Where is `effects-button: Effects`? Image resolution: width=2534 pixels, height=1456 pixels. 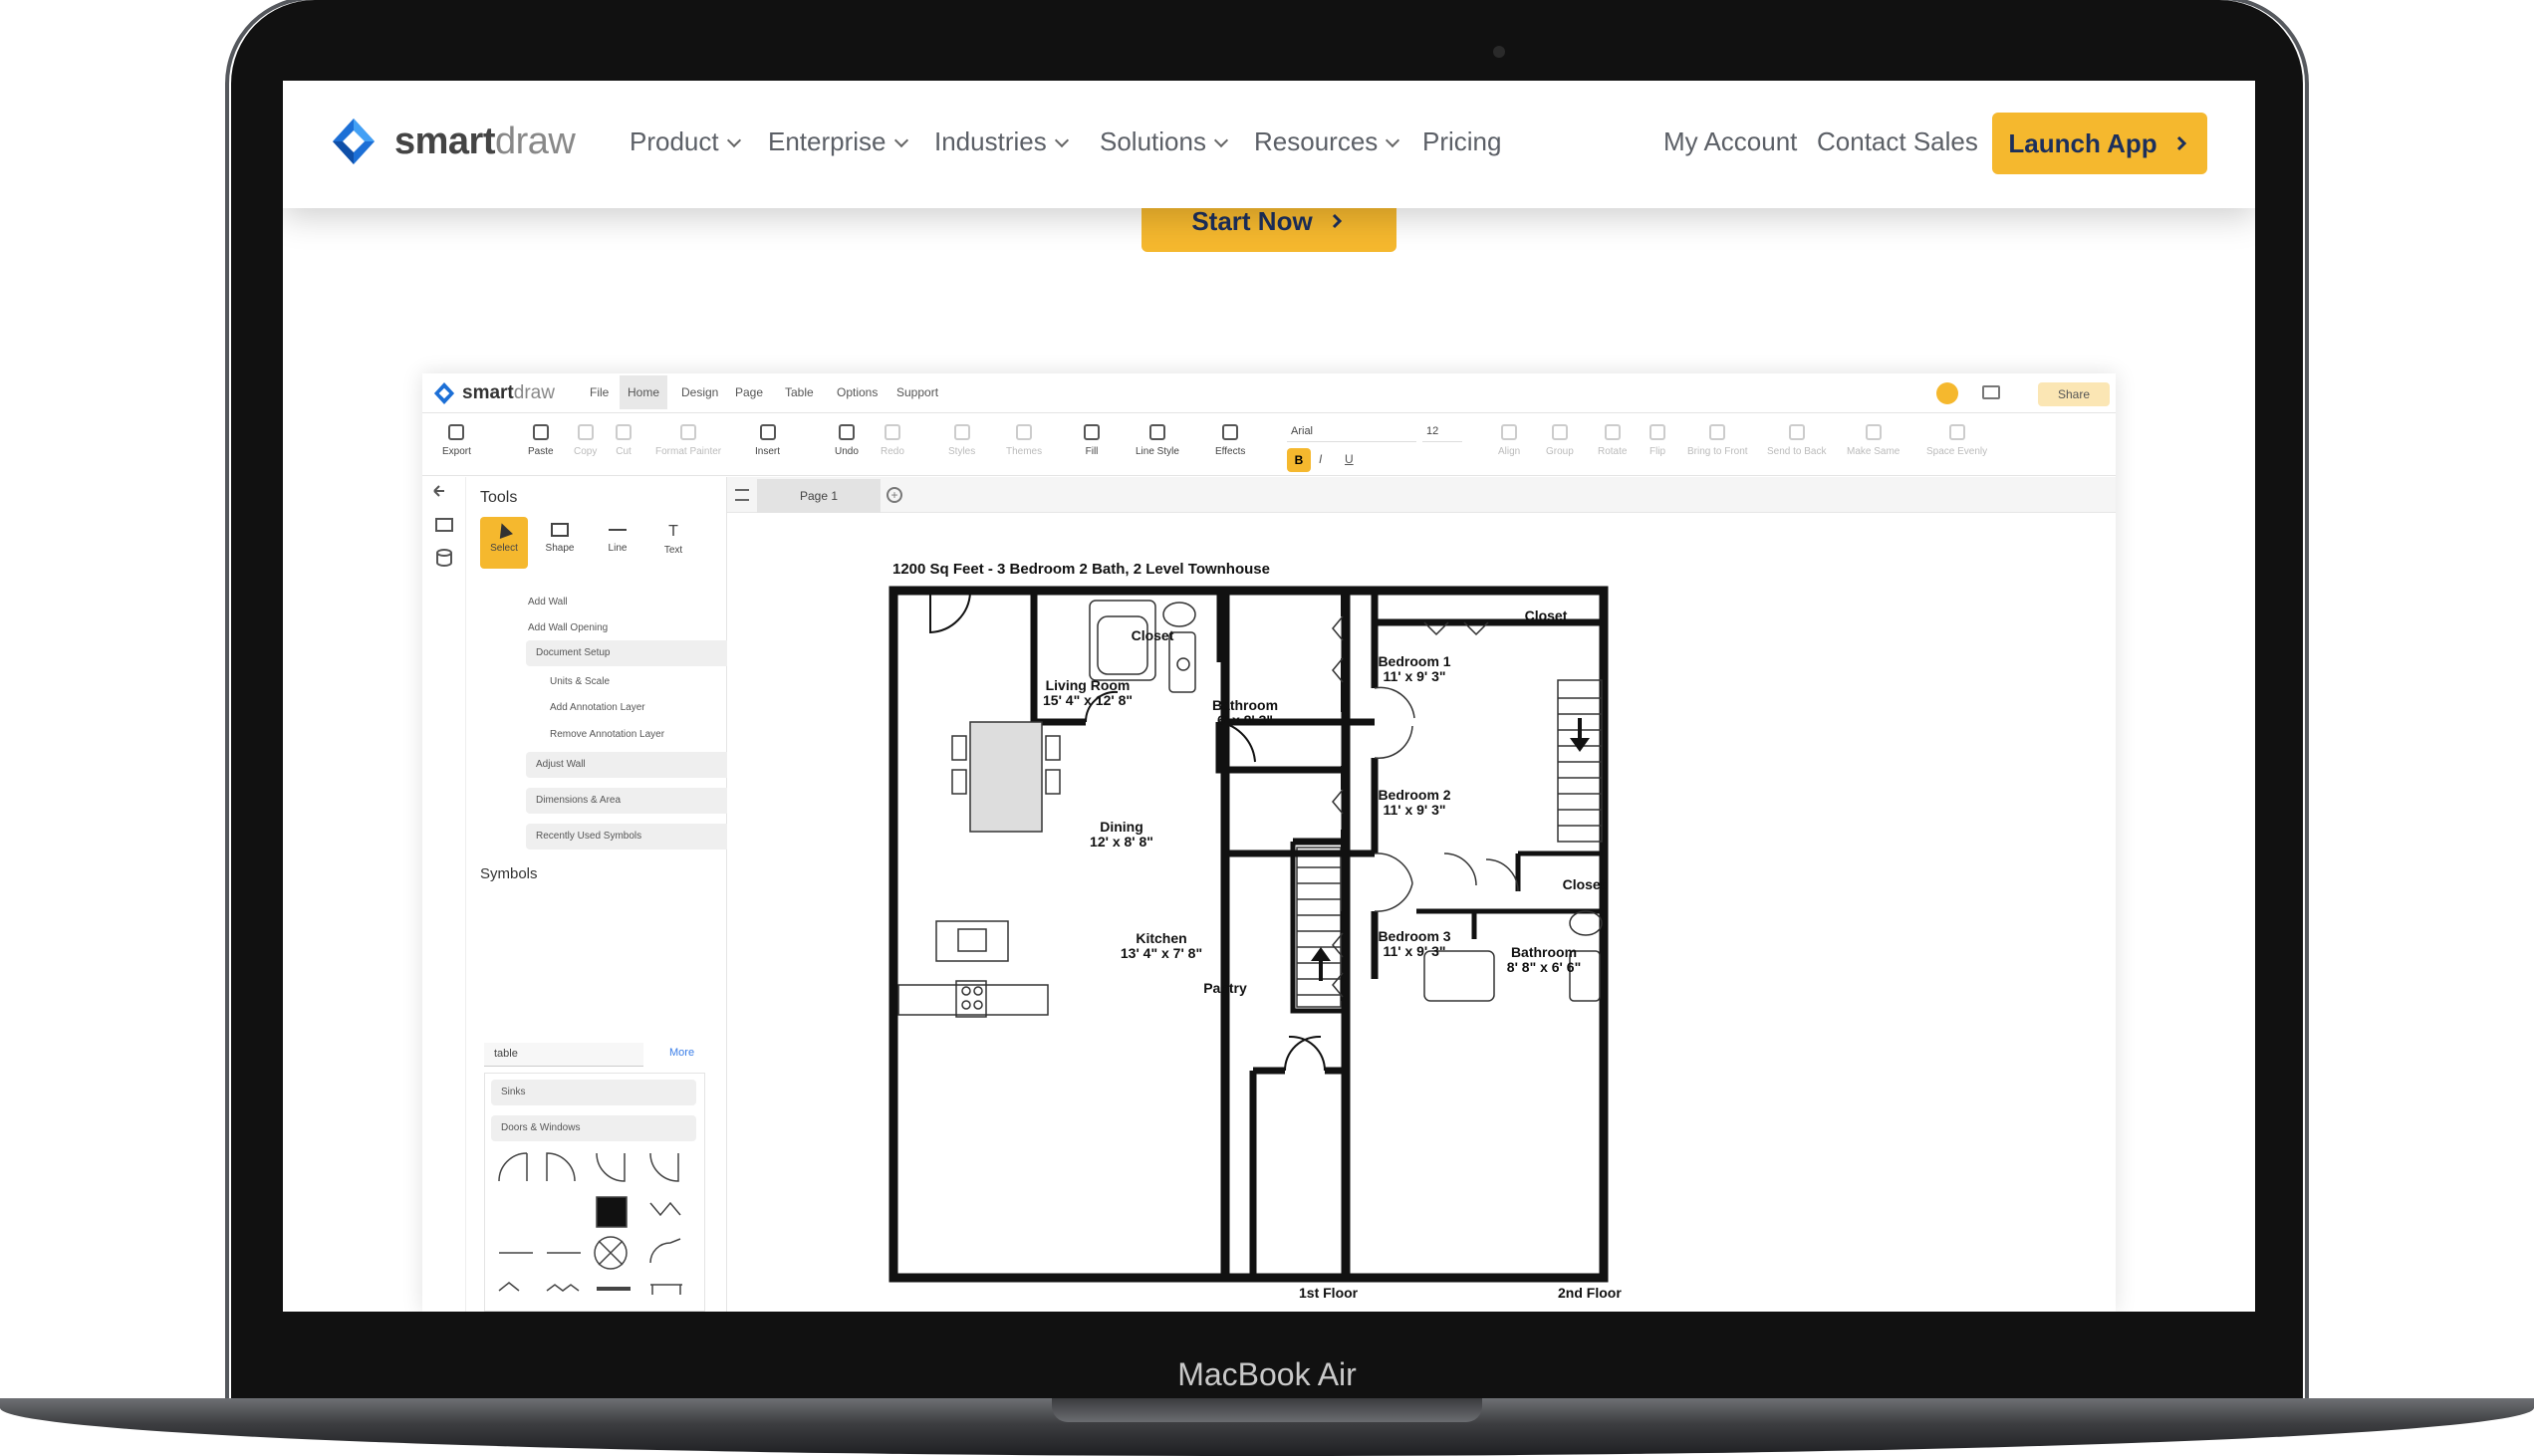
effects-button: Effects is located at coordinates (1230, 440).